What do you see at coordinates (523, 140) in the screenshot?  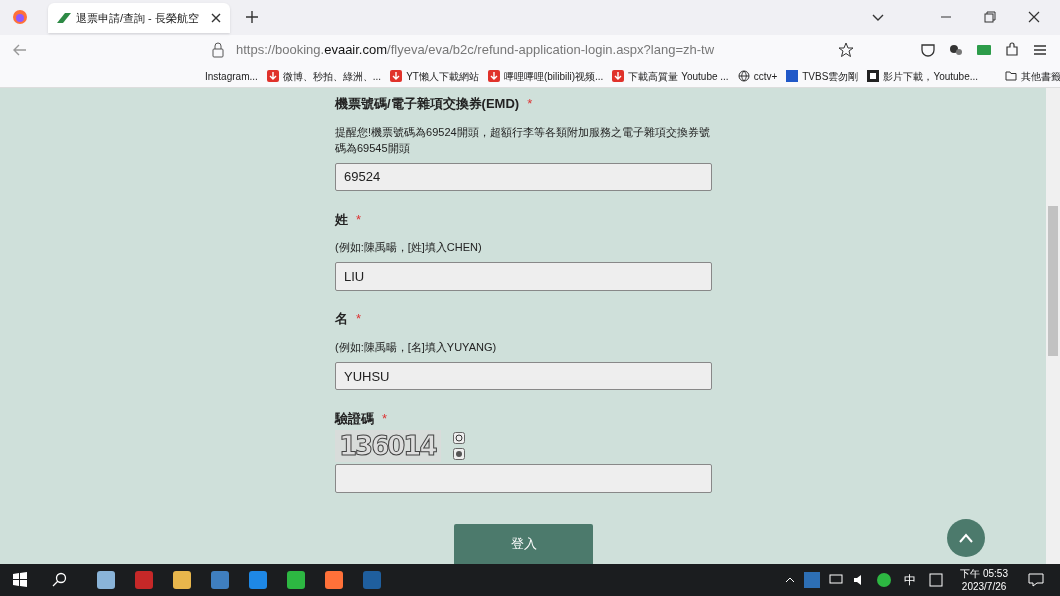 I see `field-hint: 提醒您!機票號碼為69524開頭，超額行李等各類附加服務之電子雜項交換券號碼為69545開頭` at bounding box center [523, 140].